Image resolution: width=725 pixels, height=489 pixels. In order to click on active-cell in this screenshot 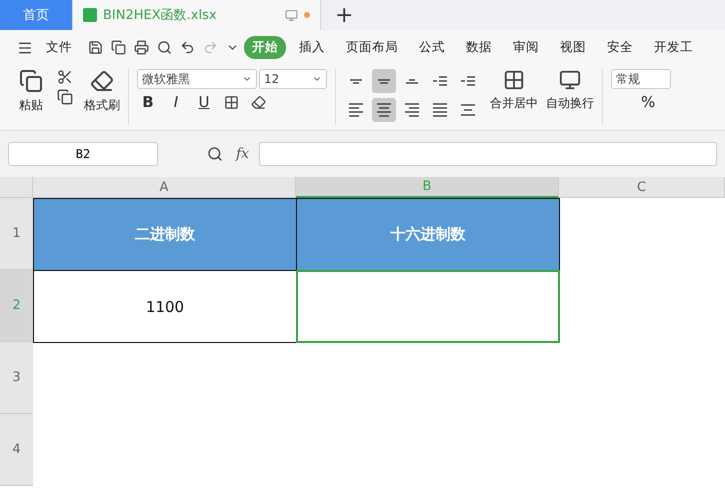, I will do `click(428, 306)`.